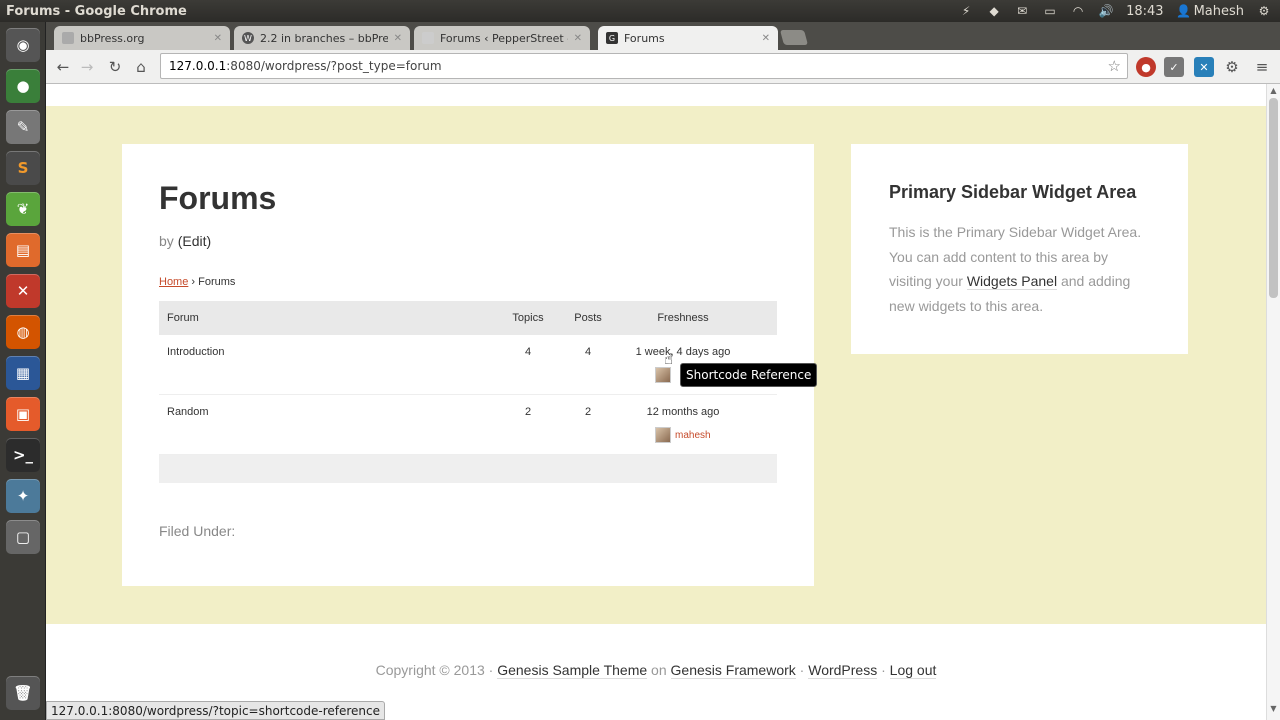 The height and width of the screenshot is (720, 1280). Describe the element at coordinates (683, 318) in the screenshot. I see `header-freshness: Freshness` at that location.